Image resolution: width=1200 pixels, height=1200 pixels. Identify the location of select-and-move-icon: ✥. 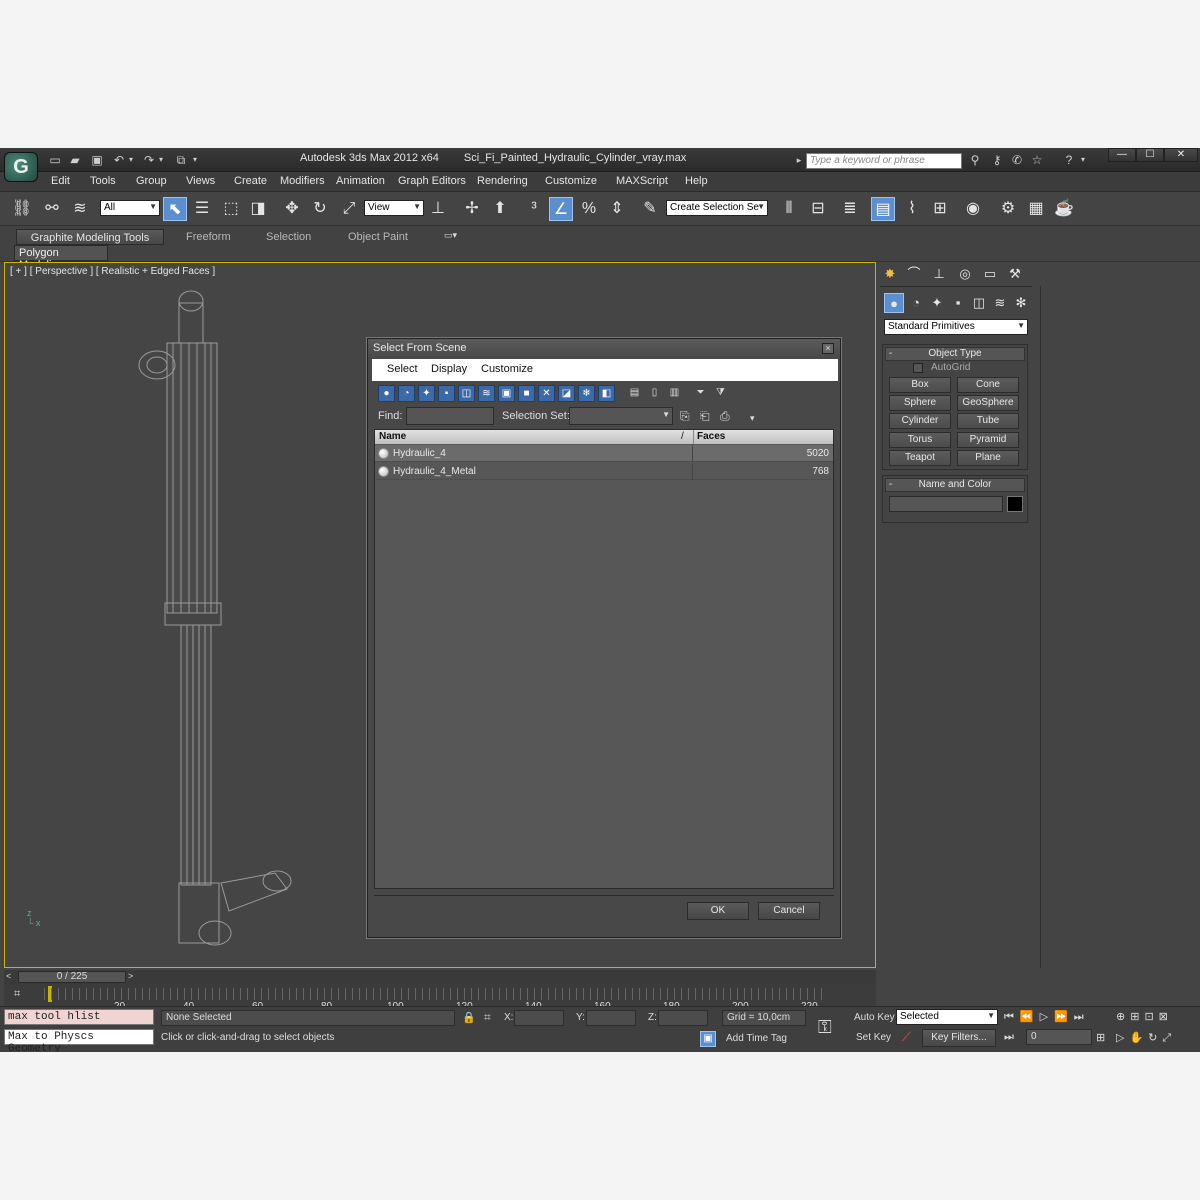
(292, 209).